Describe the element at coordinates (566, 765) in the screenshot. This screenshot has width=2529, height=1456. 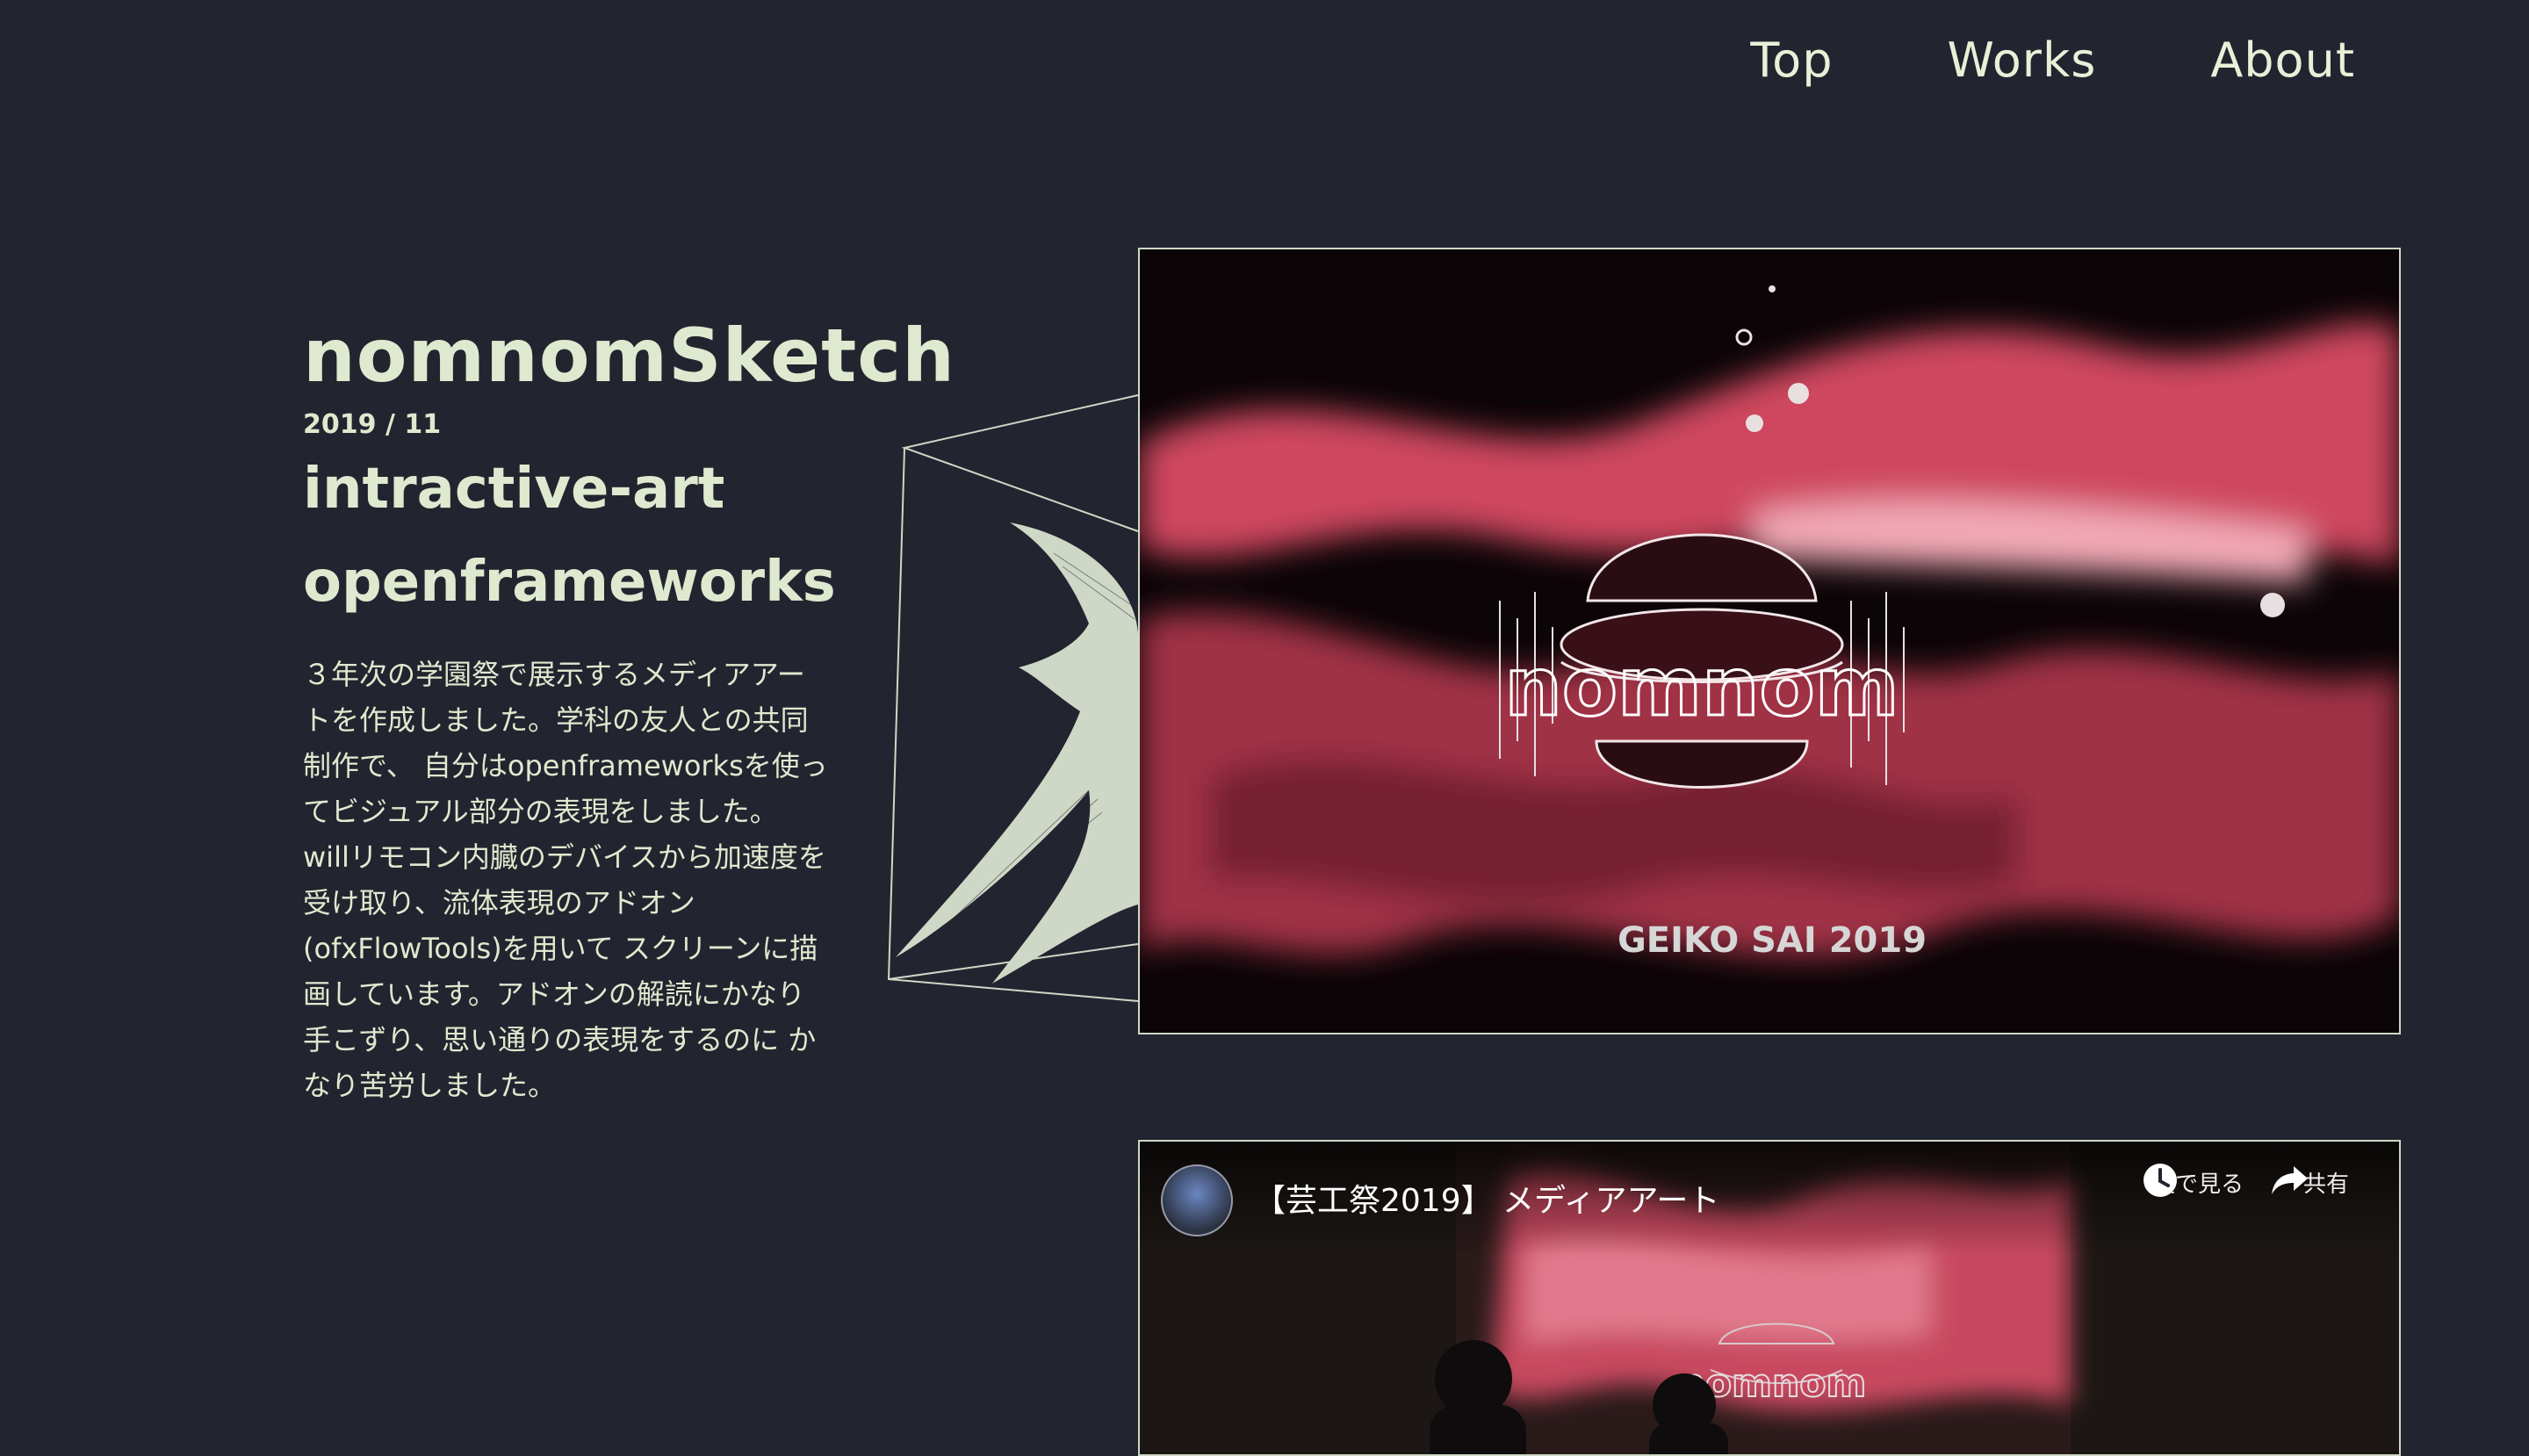
I see `description-line: 制作で、 自分はopenframeworksを使っ` at that location.